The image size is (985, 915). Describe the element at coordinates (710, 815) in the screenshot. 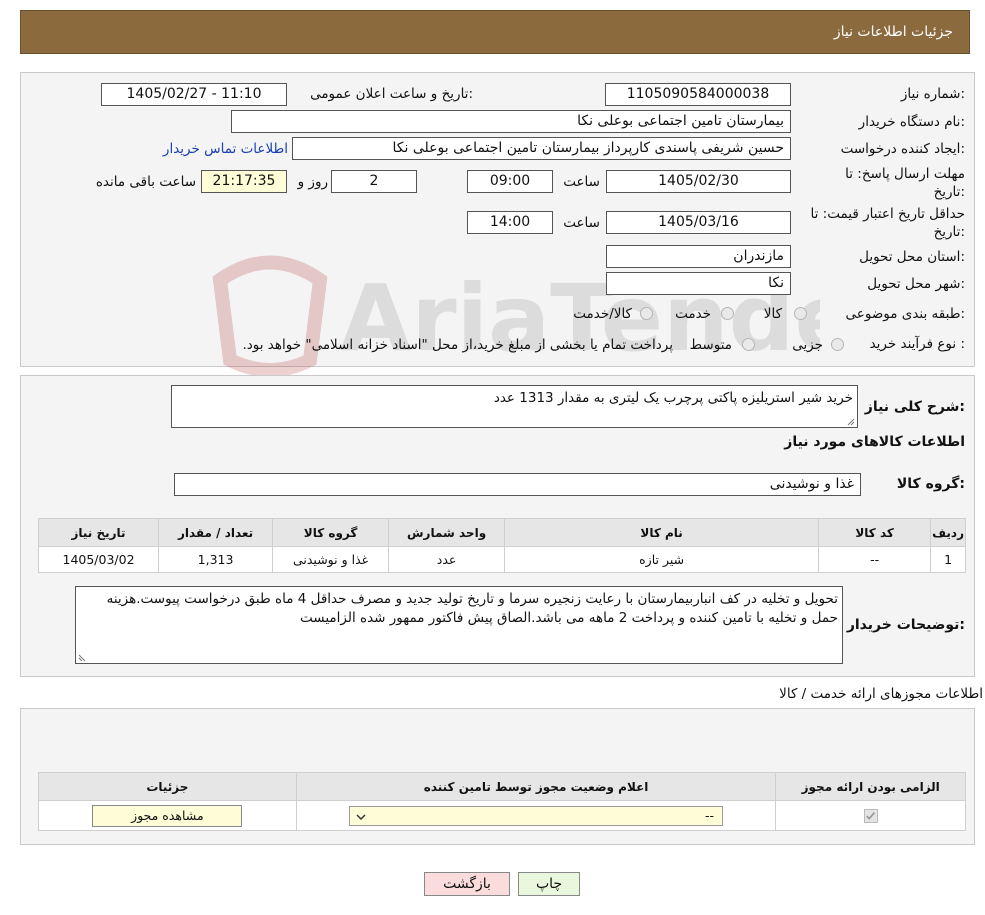

I see `license-status-value: --` at that location.